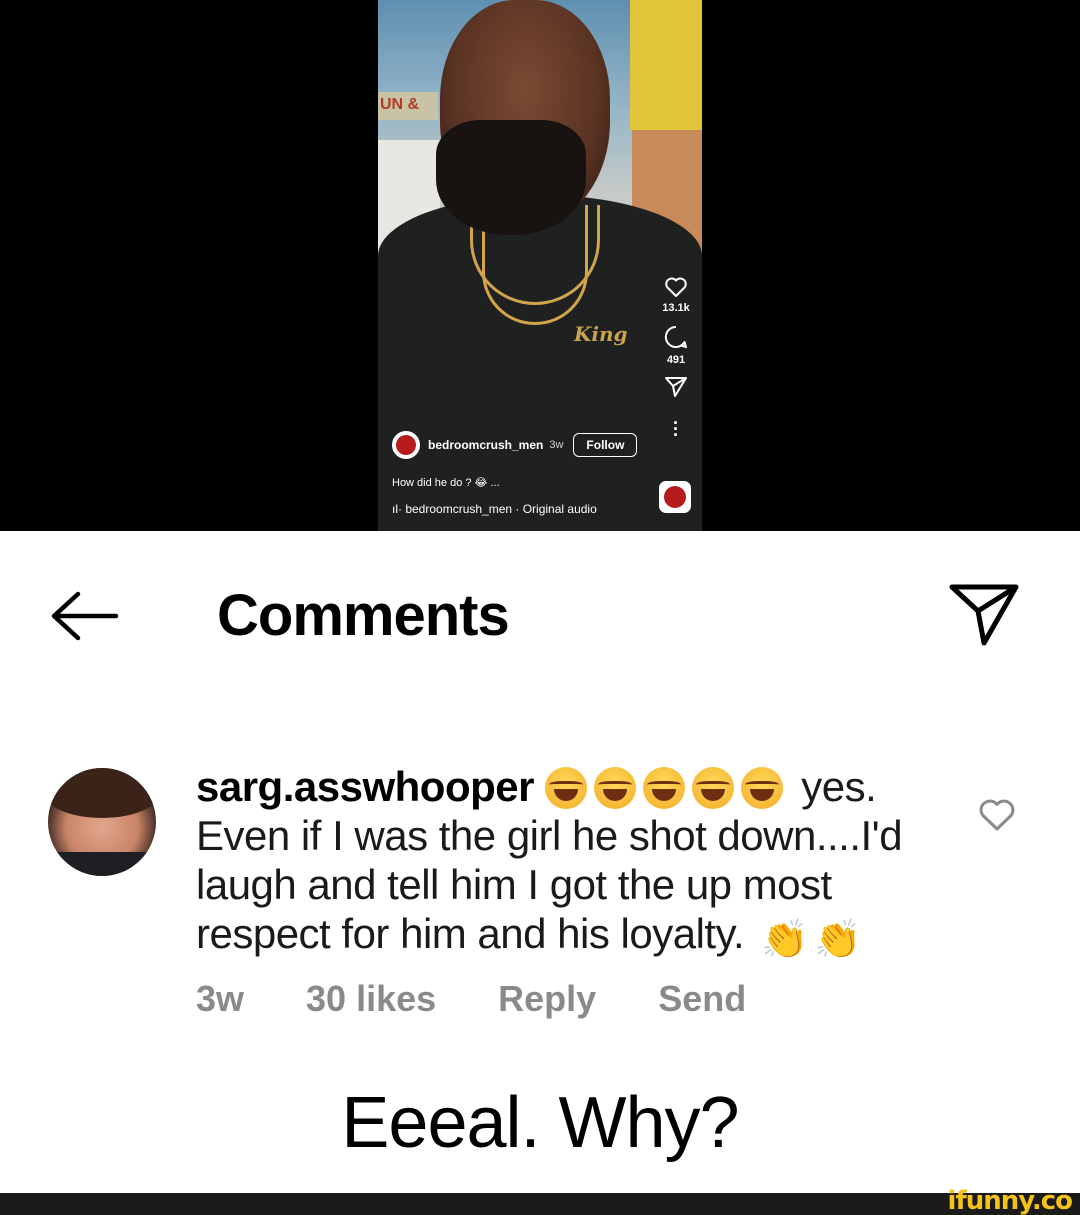 This screenshot has width=1080, height=1215. I want to click on comment-likes: 30 likes, so click(371, 999).